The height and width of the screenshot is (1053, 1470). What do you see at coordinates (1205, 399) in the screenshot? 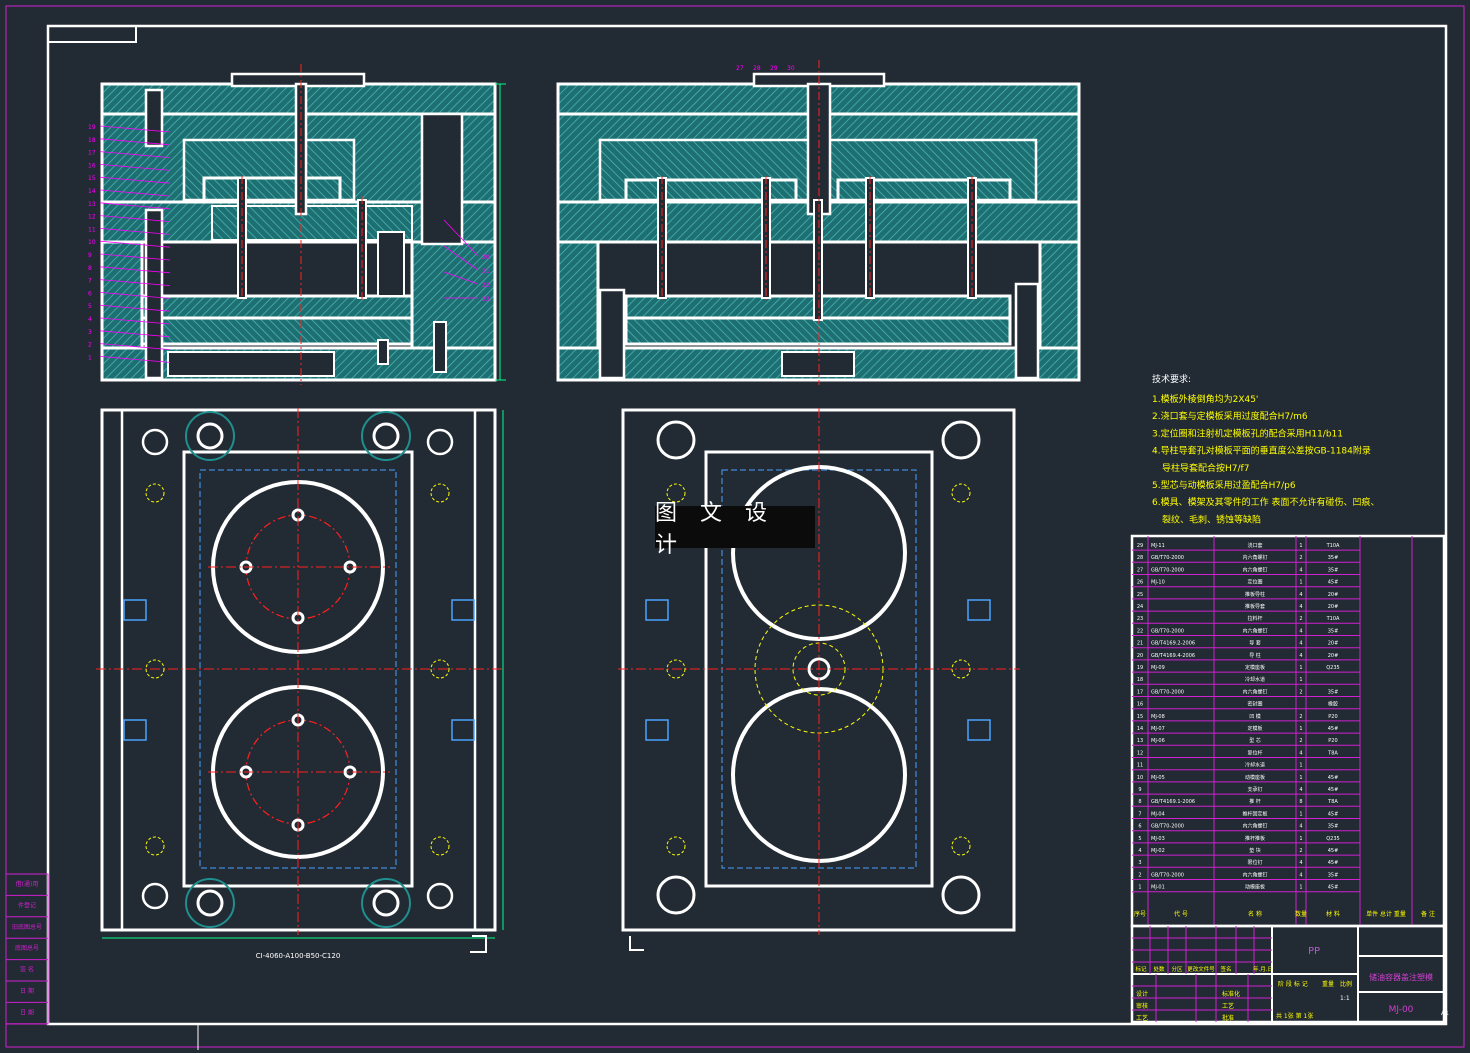
I see `tech-note-line: 1.模板外棱倒角均为2X45'` at bounding box center [1205, 399].